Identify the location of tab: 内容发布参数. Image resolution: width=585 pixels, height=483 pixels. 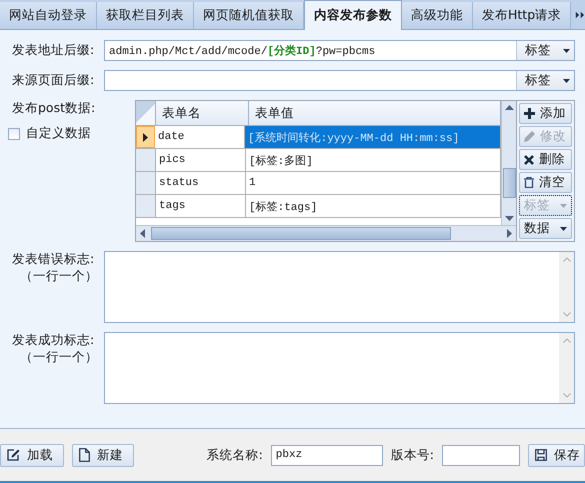
(353, 15).